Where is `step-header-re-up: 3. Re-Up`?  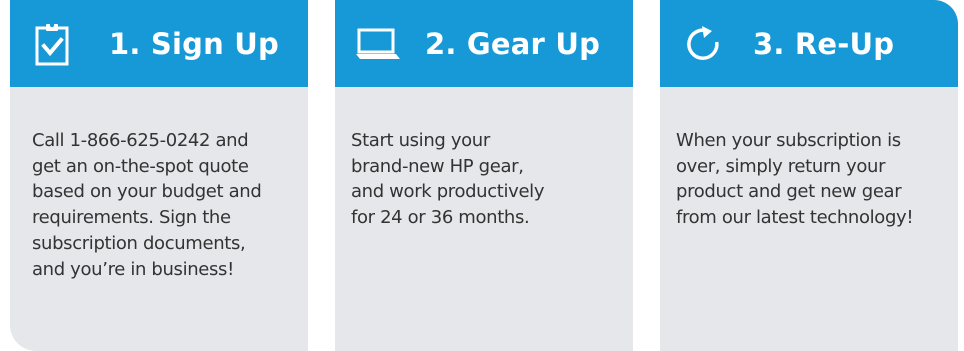 step-header-re-up: 3. Re-Up is located at coordinates (809, 43).